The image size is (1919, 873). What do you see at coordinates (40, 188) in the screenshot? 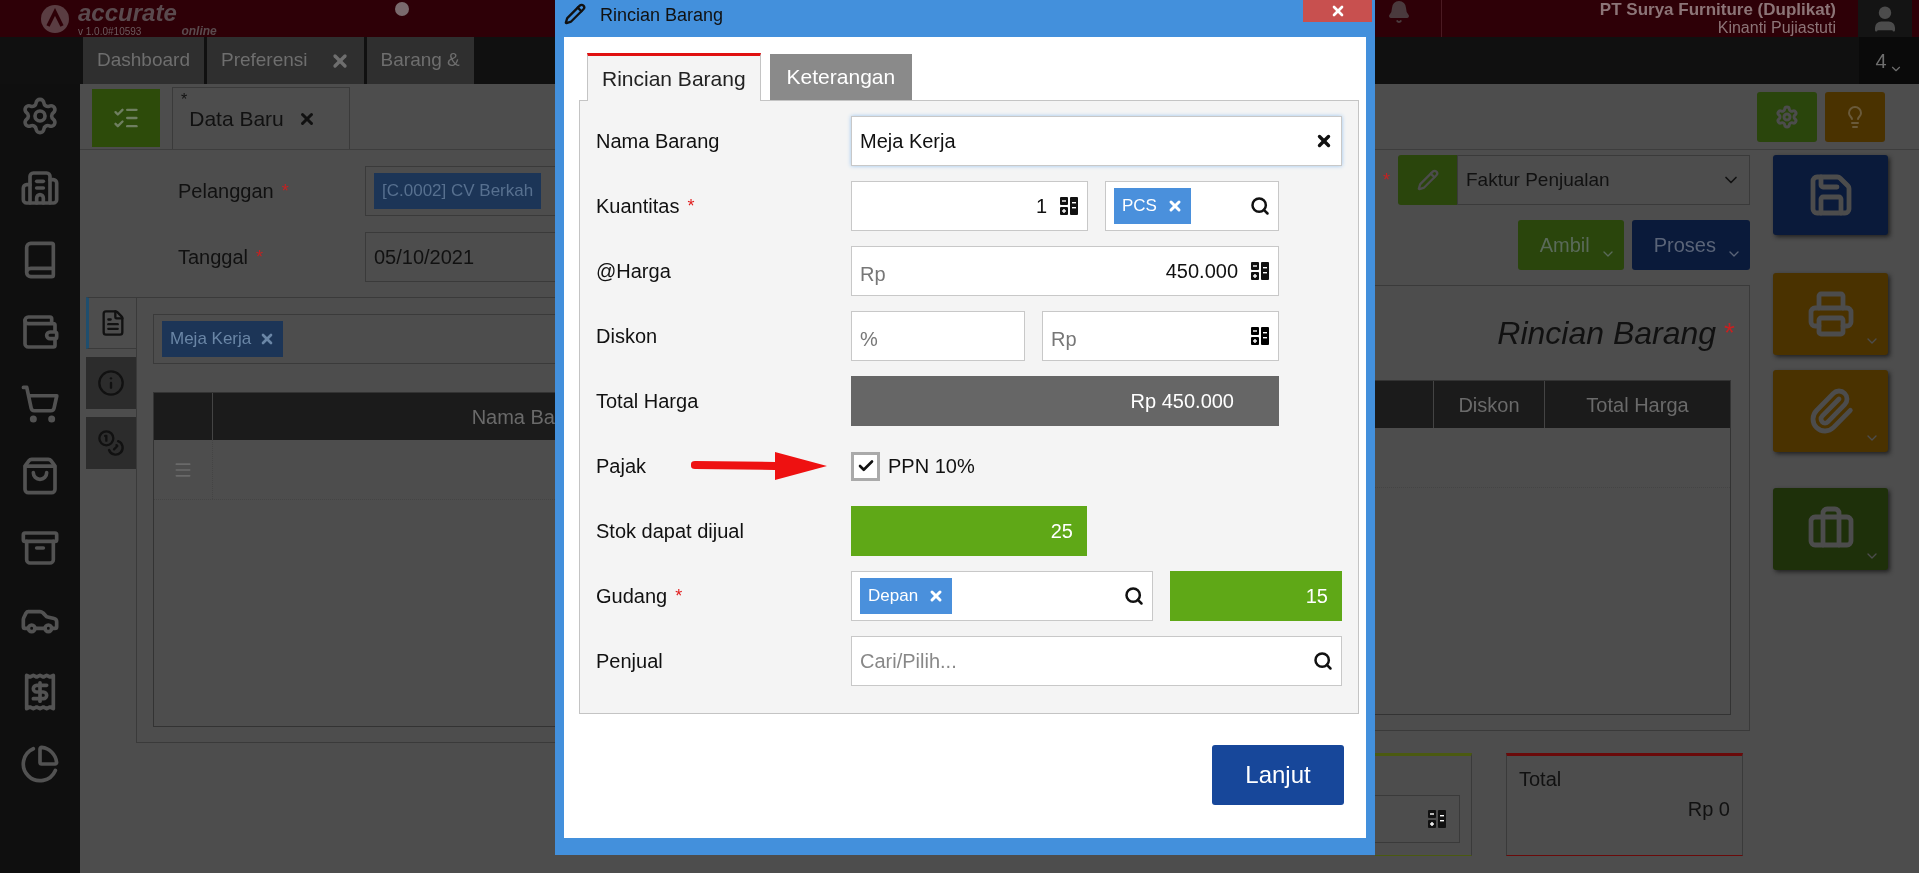
I see `building-icon` at bounding box center [40, 188].